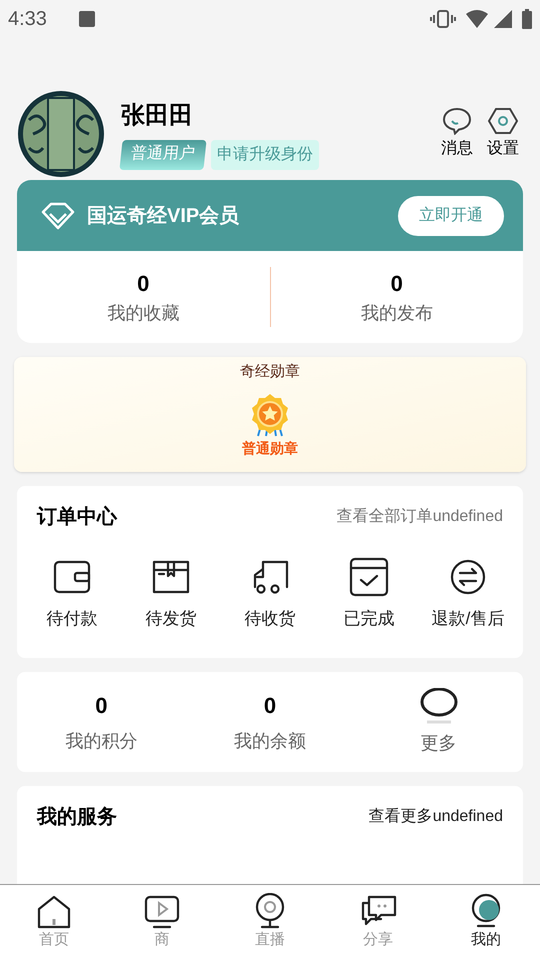 This screenshot has width=540, height=960. Describe the element at coordinates (270, 577) in the screenshot. I see `truck-icon` at that location.